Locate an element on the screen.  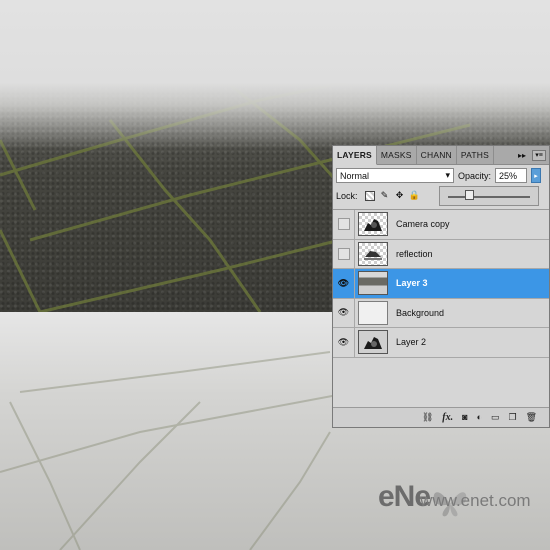
opacity-slider-toggle-icon: ▸ is located at coordinates (536, 175).